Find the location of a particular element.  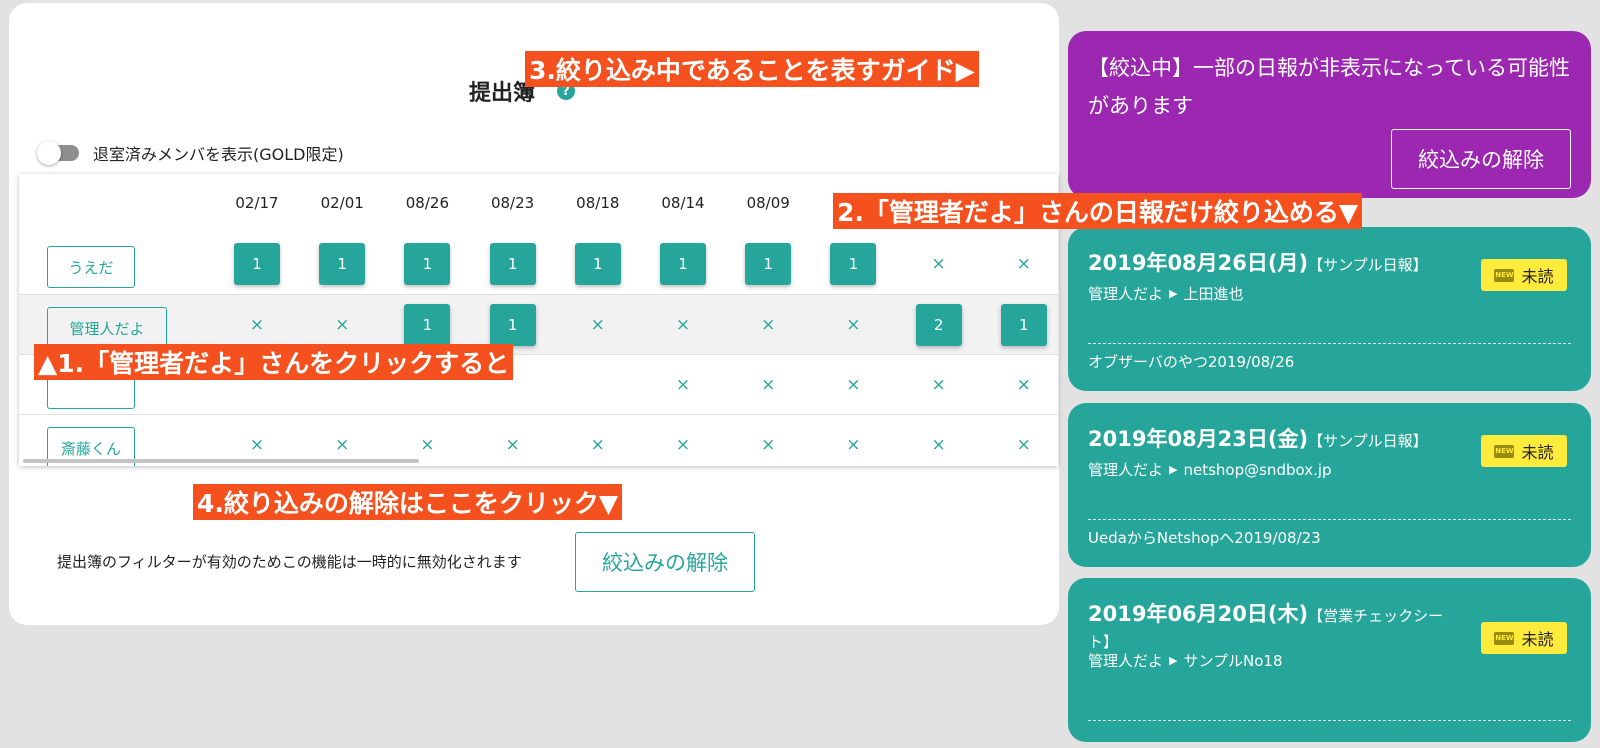

report-meta: 管理人だよ ▶ netshop@sndbox.jp is located at coordinates (1210, 469).